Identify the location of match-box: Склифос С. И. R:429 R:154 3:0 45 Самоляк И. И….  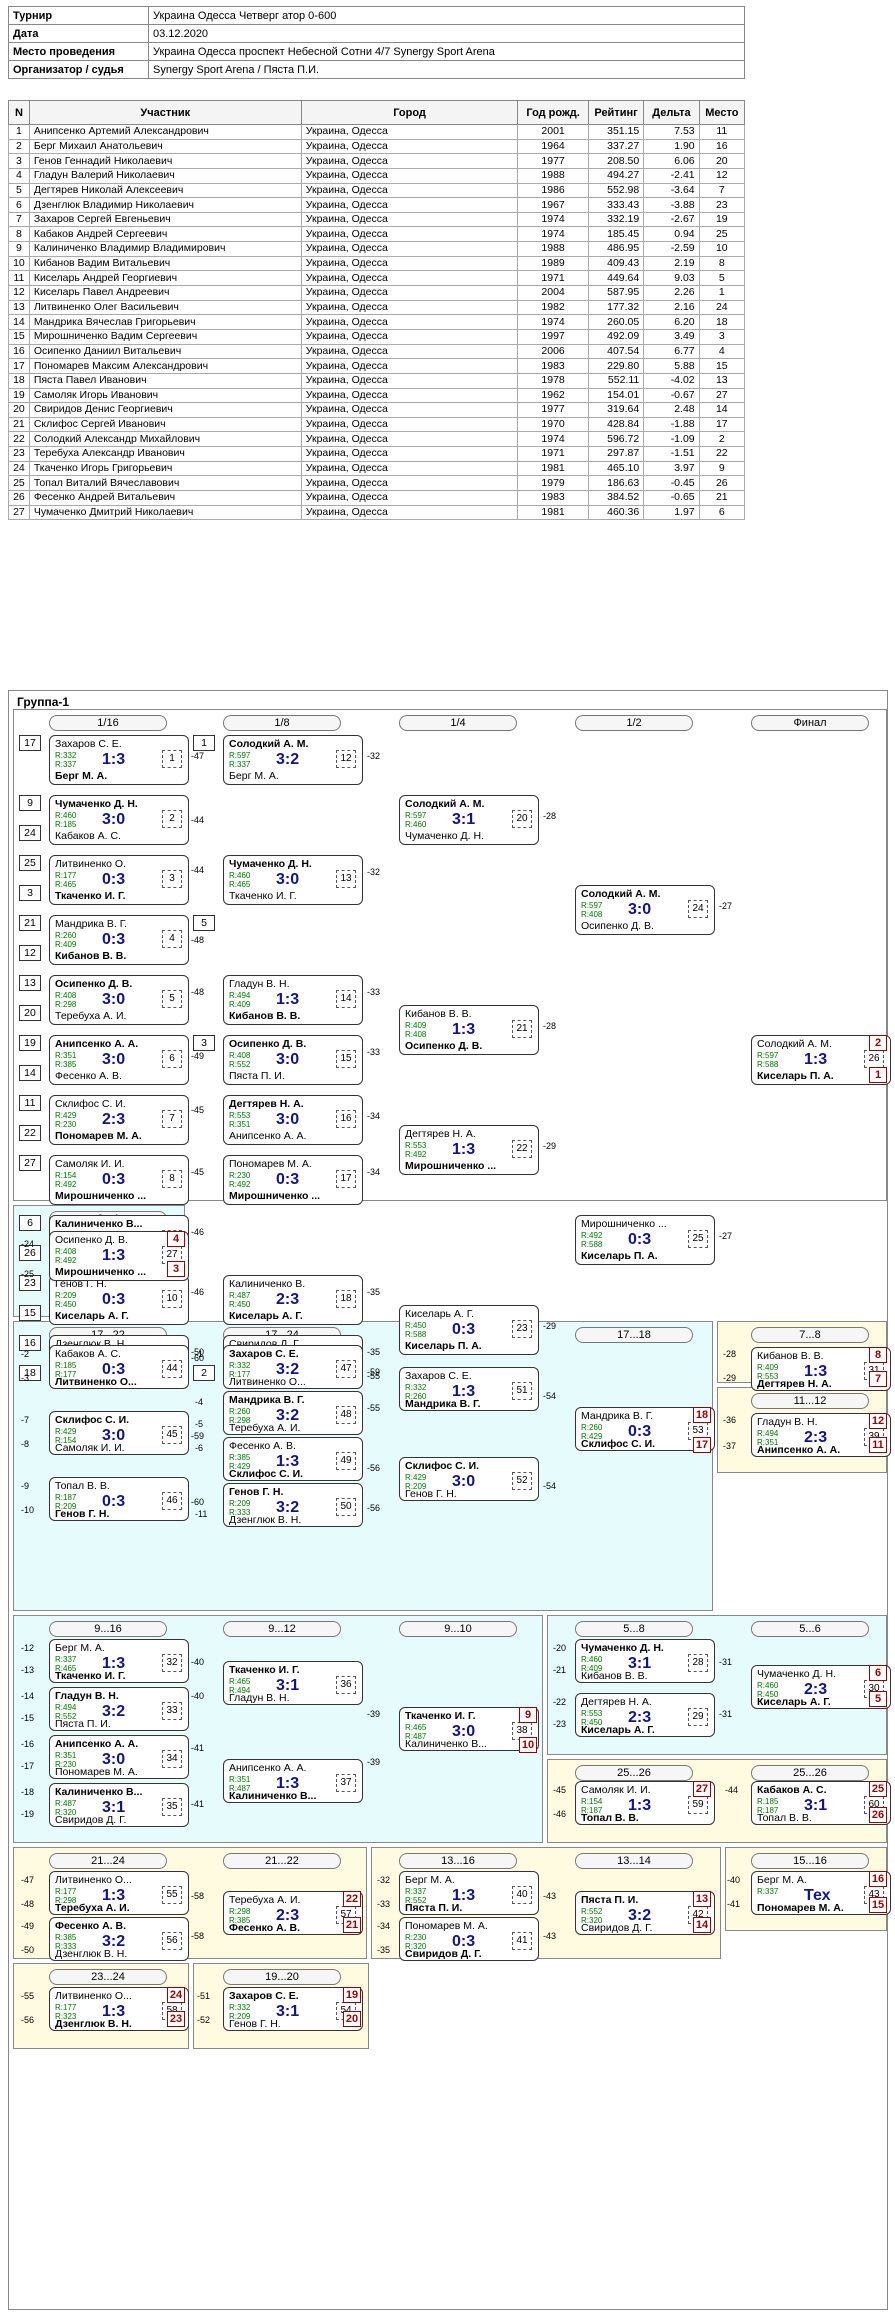
(119, 1433).